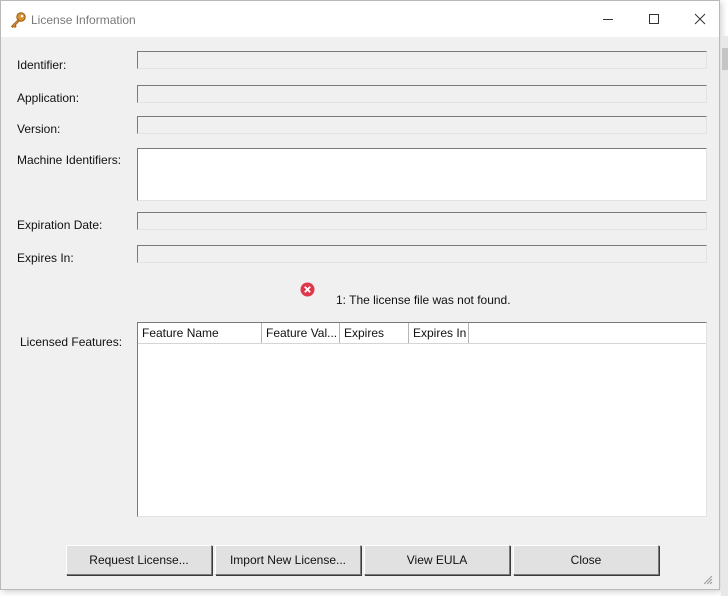 The height and width of the screenshot is (596, 728). What do you see at coordinates (374, 333) in the screenshot?
I see `column-expires: Expires` at bounding box center [374, 333].